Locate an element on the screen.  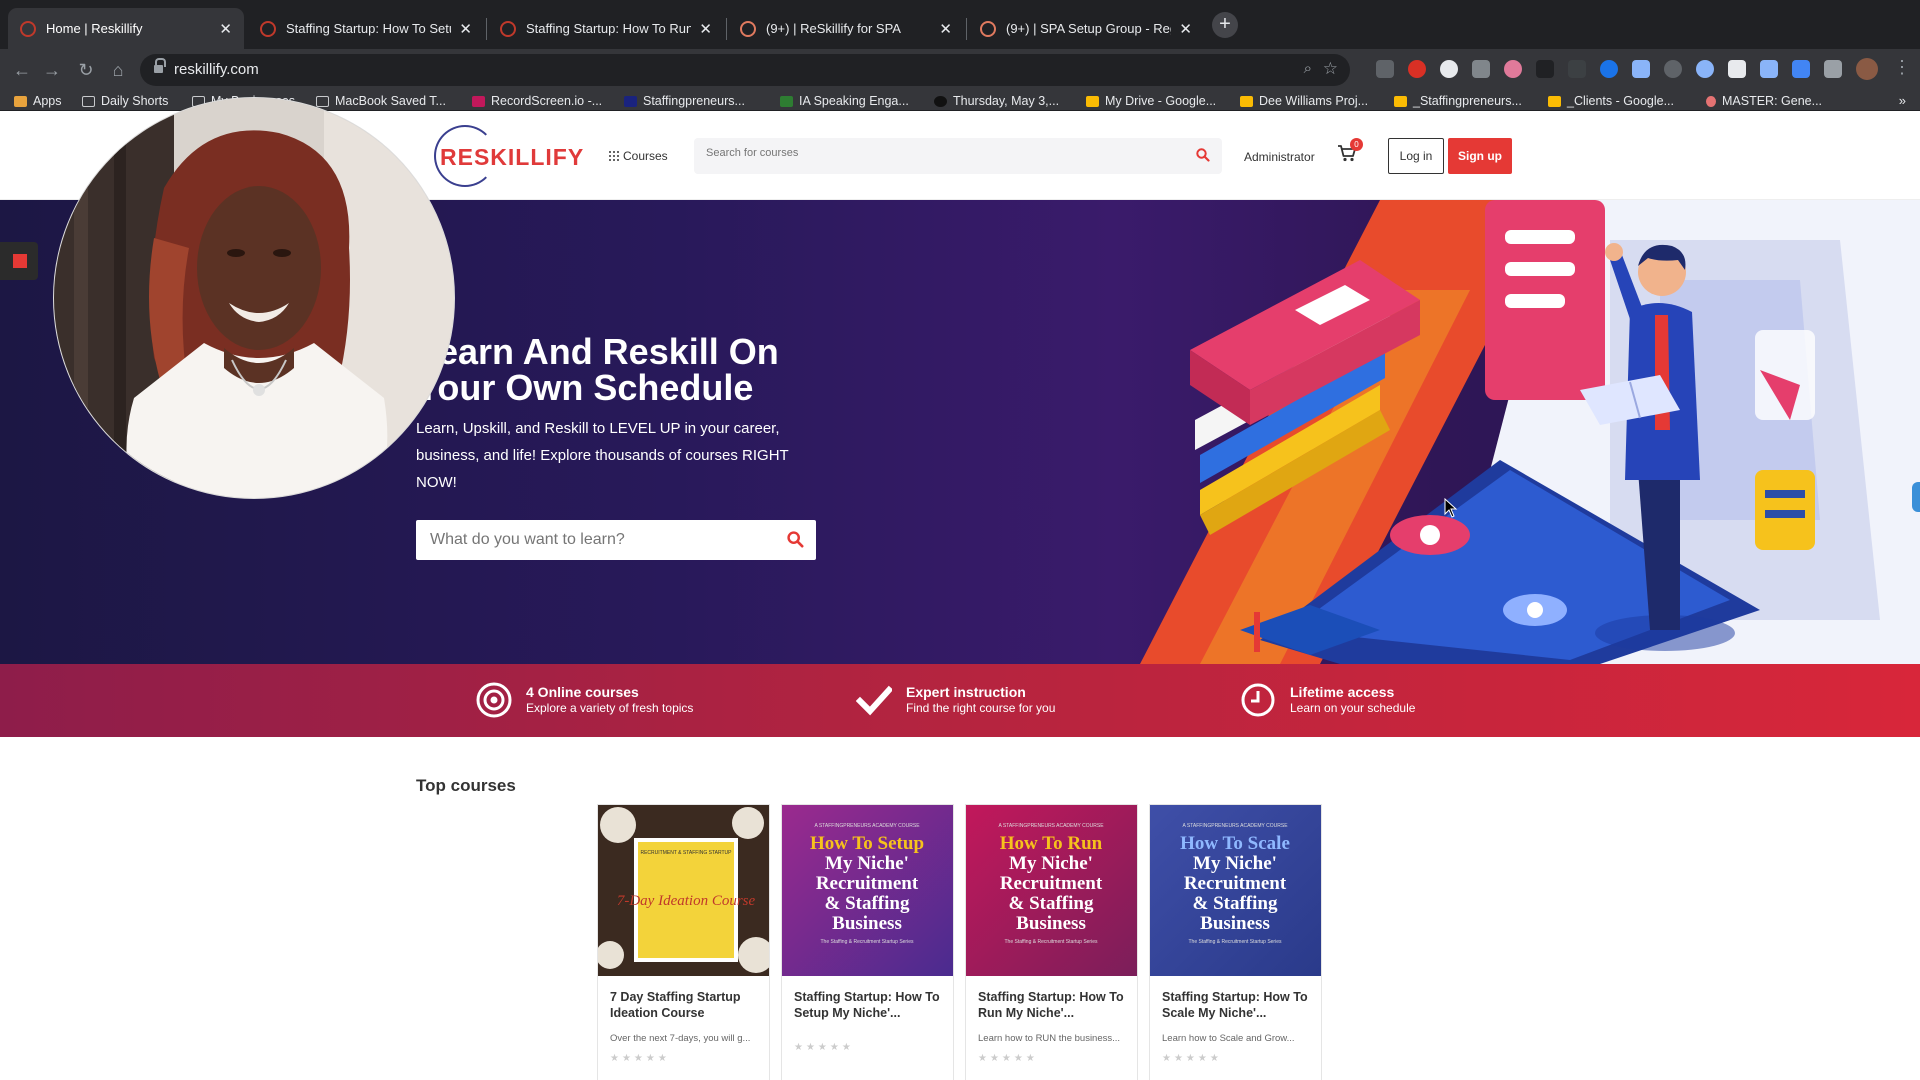
browser-tab-spa-setup: (9+) | SPA Setup Group - Registration ✕ is located at coordinates (1086, 28).